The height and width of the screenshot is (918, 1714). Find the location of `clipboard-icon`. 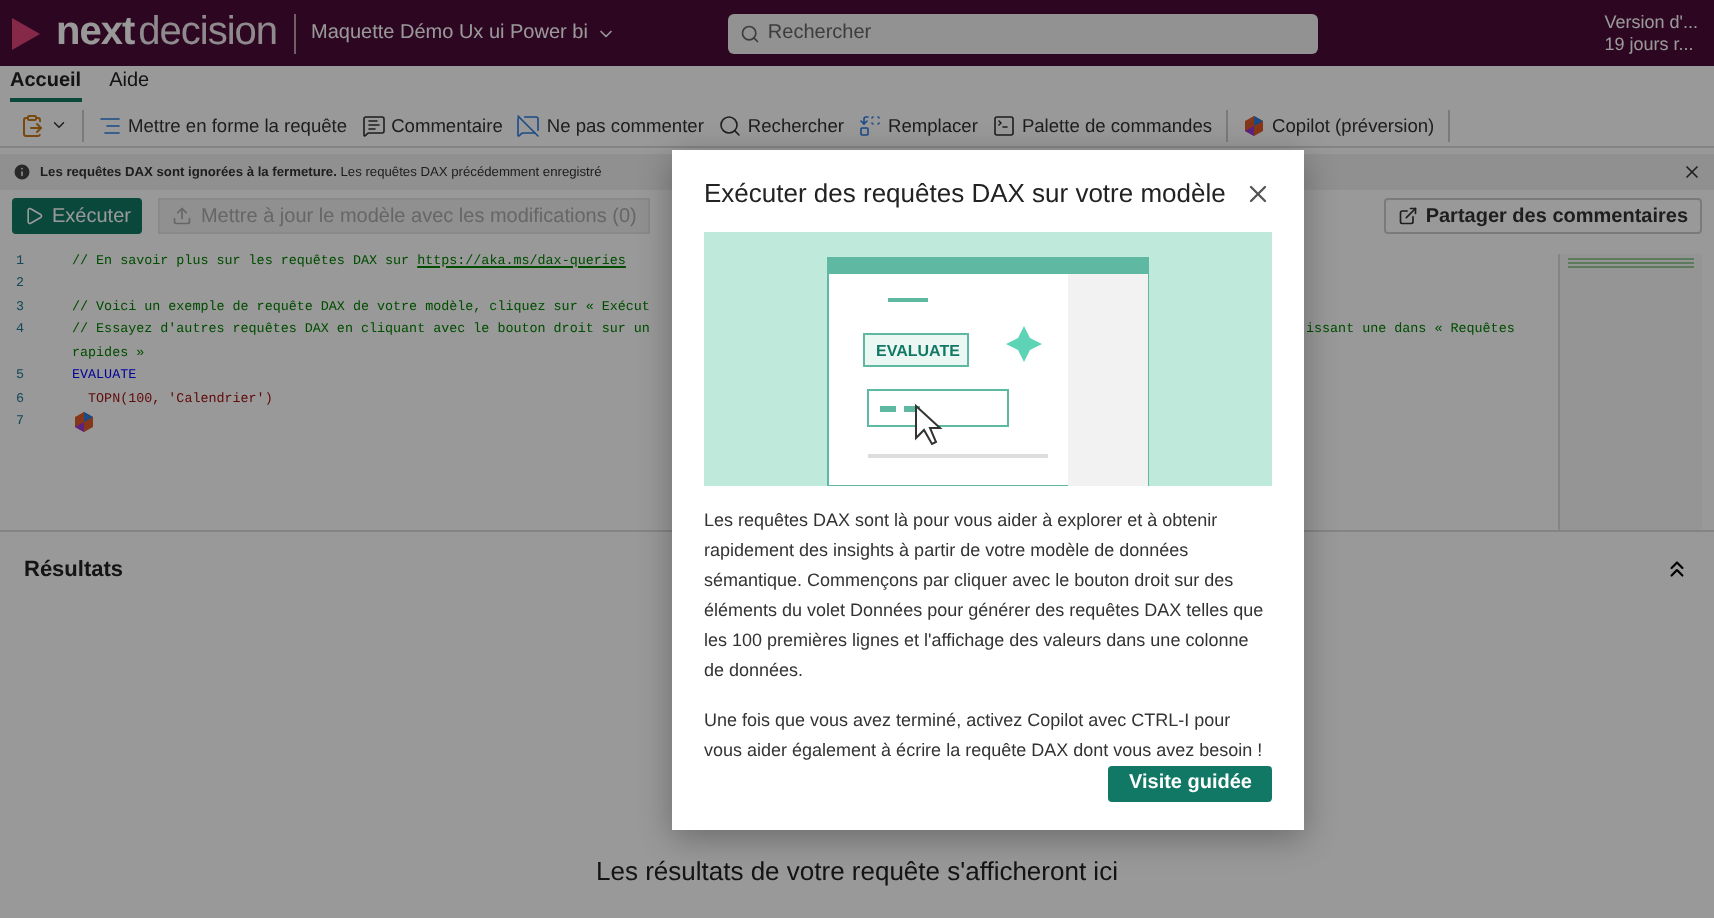

clipboard-icon is located at coordinates (32, 125).